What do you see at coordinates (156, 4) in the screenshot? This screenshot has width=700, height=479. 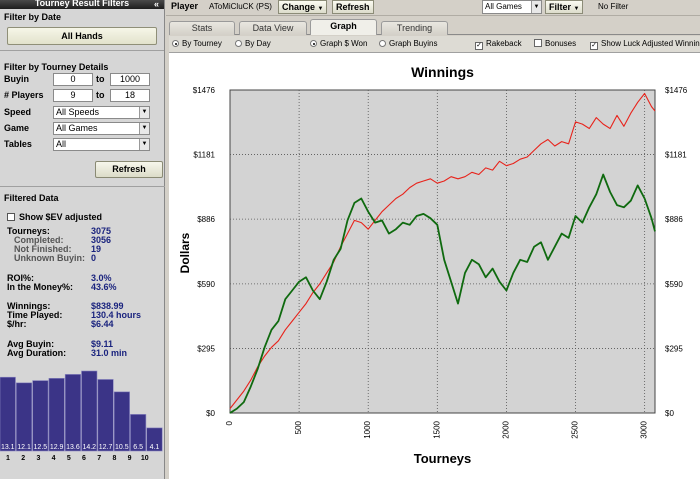 I see `collapse-icon: «` at bounding box center [156, 4].